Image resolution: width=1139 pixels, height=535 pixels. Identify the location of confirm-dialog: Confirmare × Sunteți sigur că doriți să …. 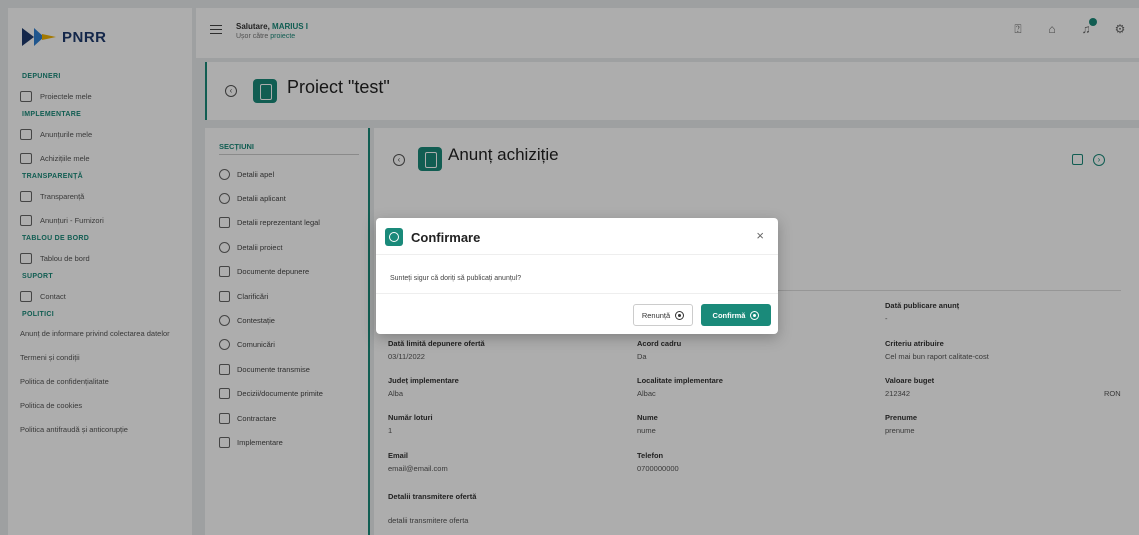
(577, 276).